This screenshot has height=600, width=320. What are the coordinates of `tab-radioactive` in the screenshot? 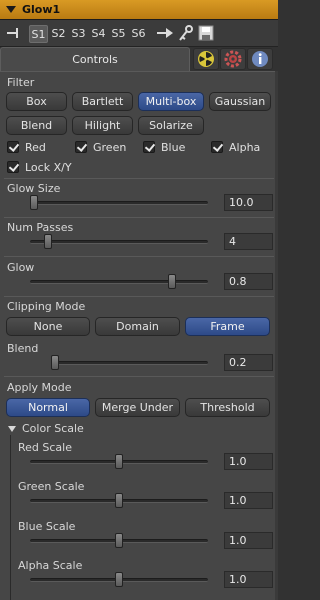 It's located at (206, 59).